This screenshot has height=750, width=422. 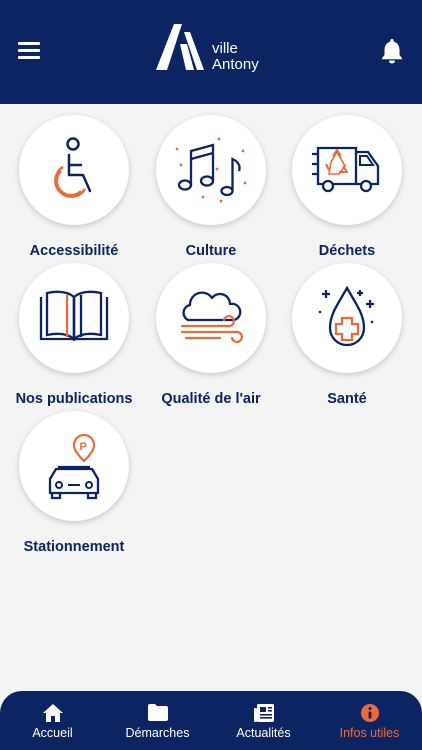 I want to click on svg-text: P, so click(x=83, y=447).